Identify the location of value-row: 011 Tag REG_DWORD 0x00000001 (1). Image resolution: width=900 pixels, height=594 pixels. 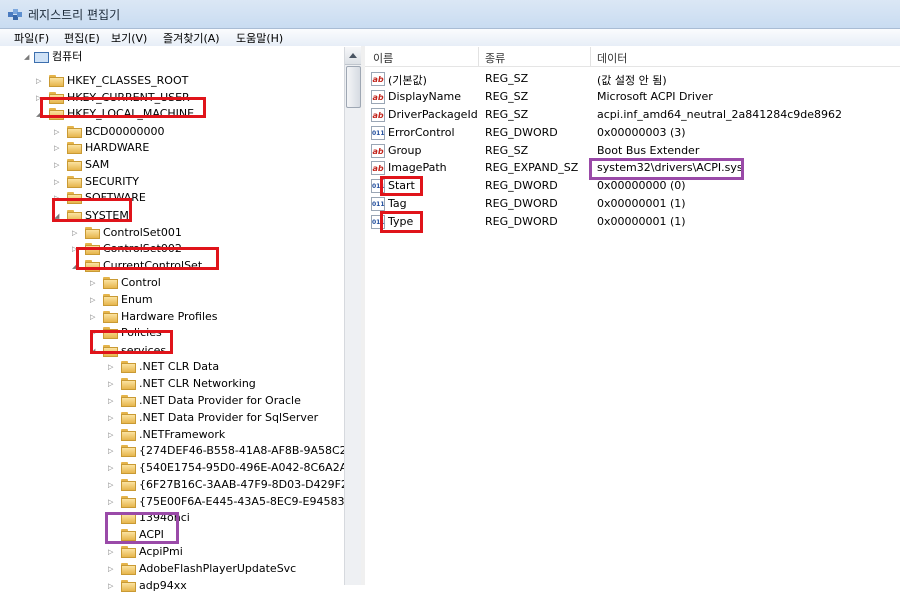
(632, 204).